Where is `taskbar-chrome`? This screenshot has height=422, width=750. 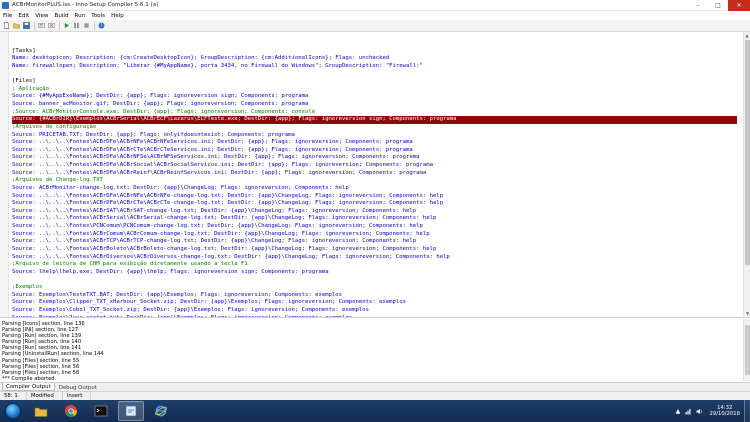 taskbar-chrome is located at coordinates (71, 411).